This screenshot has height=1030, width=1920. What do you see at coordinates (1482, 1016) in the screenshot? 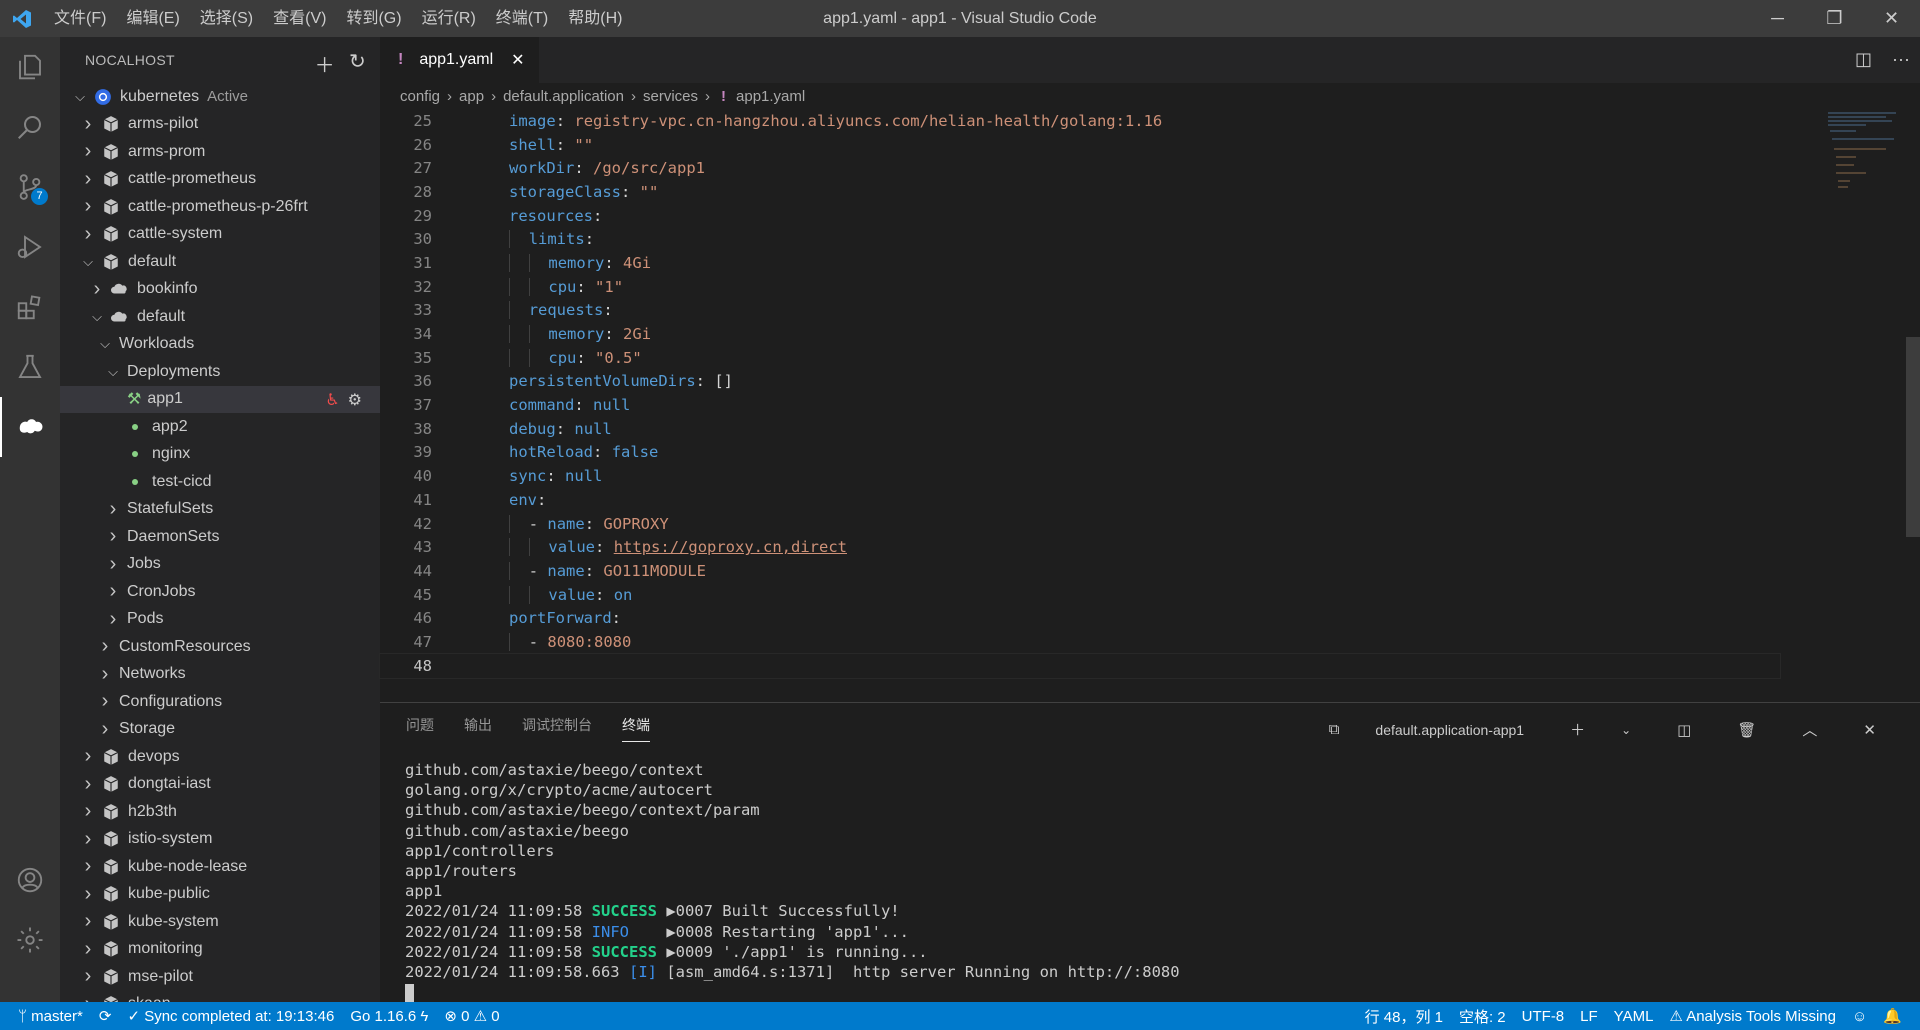
I see `indentation: 空格: 2` at bounding box center [1482, 1016].